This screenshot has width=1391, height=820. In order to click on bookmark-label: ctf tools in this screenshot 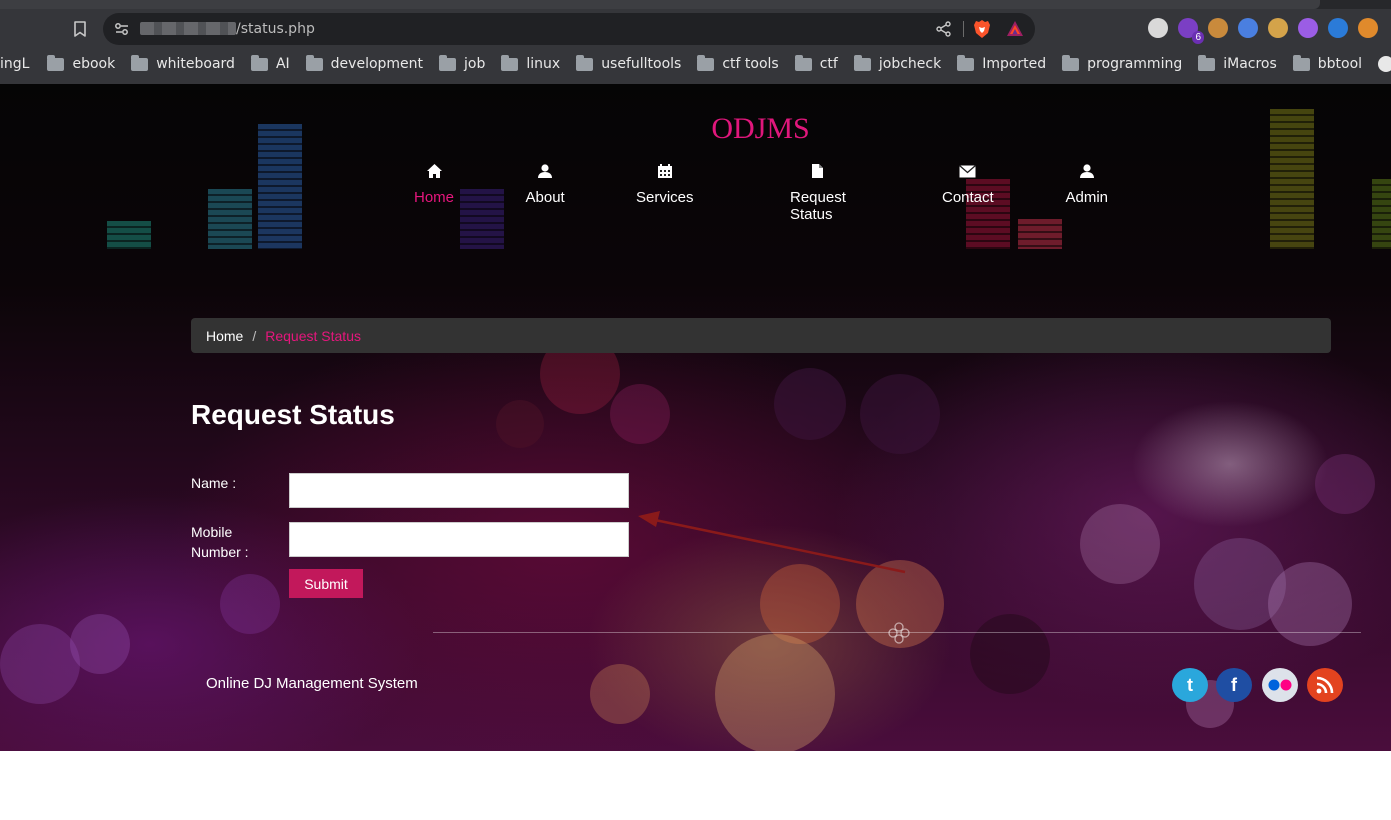, I will do `click(750, 64)`.